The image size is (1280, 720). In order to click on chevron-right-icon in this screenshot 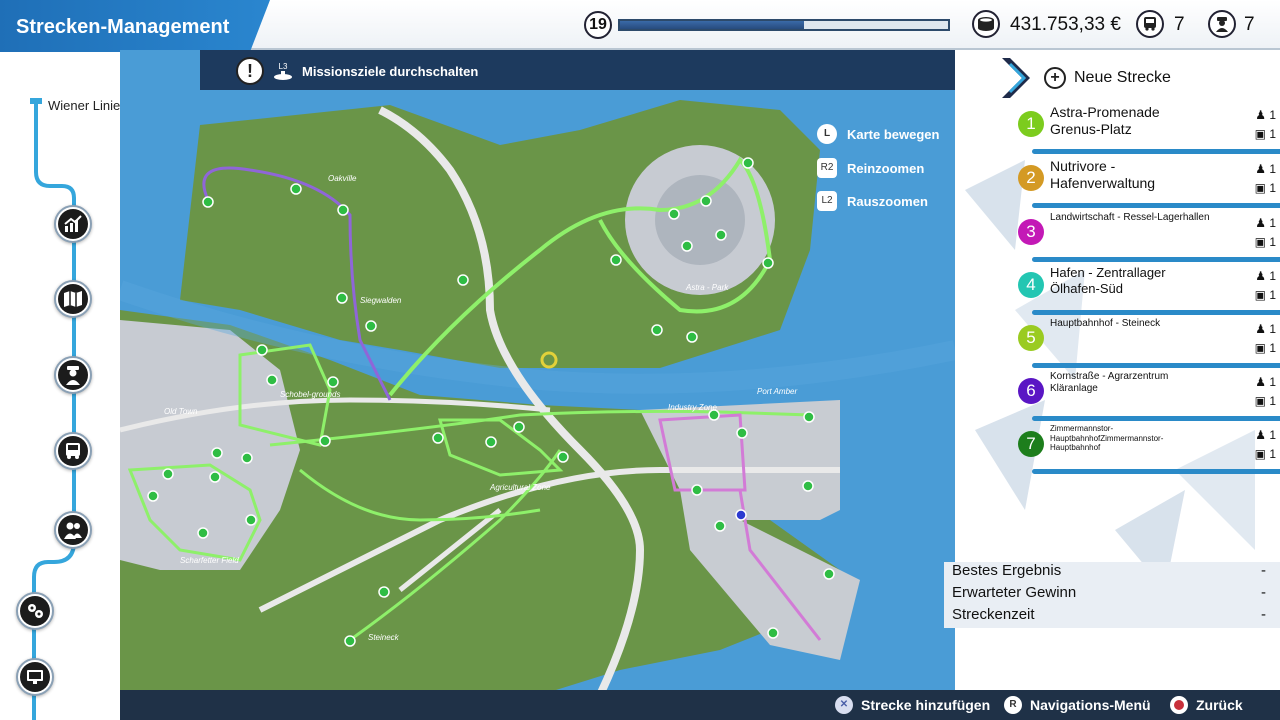, I will do `click(1016, 78)`.